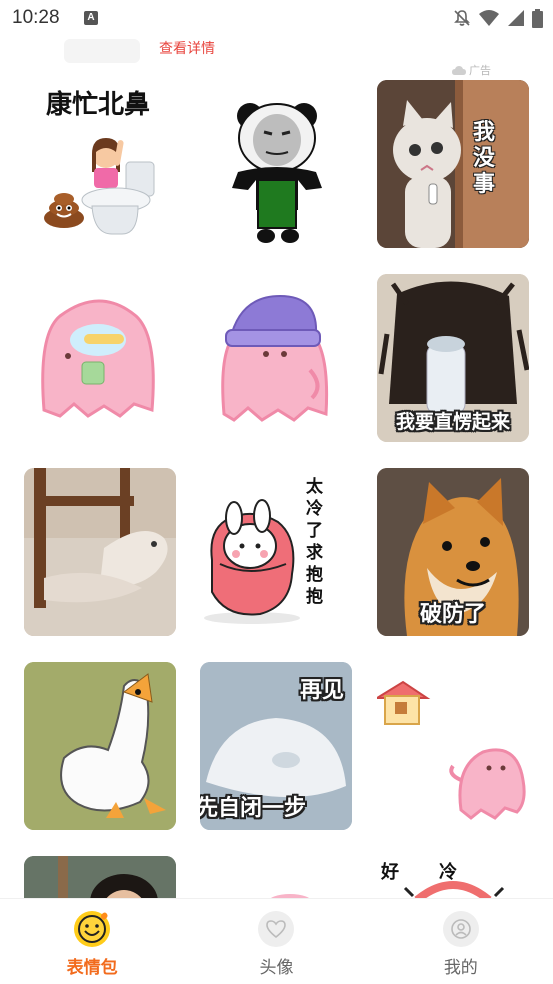 This screenshot has width=553, height=984. I want to click on person-photo-image, so click(100, 877).